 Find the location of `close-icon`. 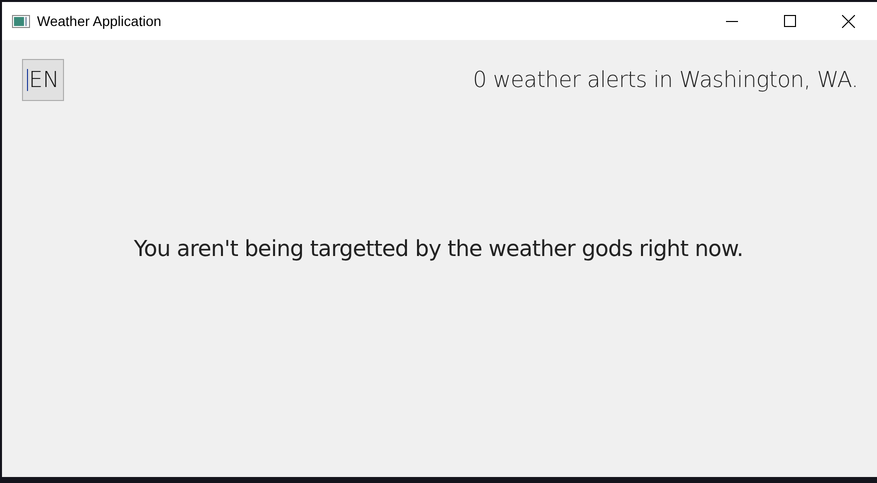

close-icon is located at coordinates (848, 21).